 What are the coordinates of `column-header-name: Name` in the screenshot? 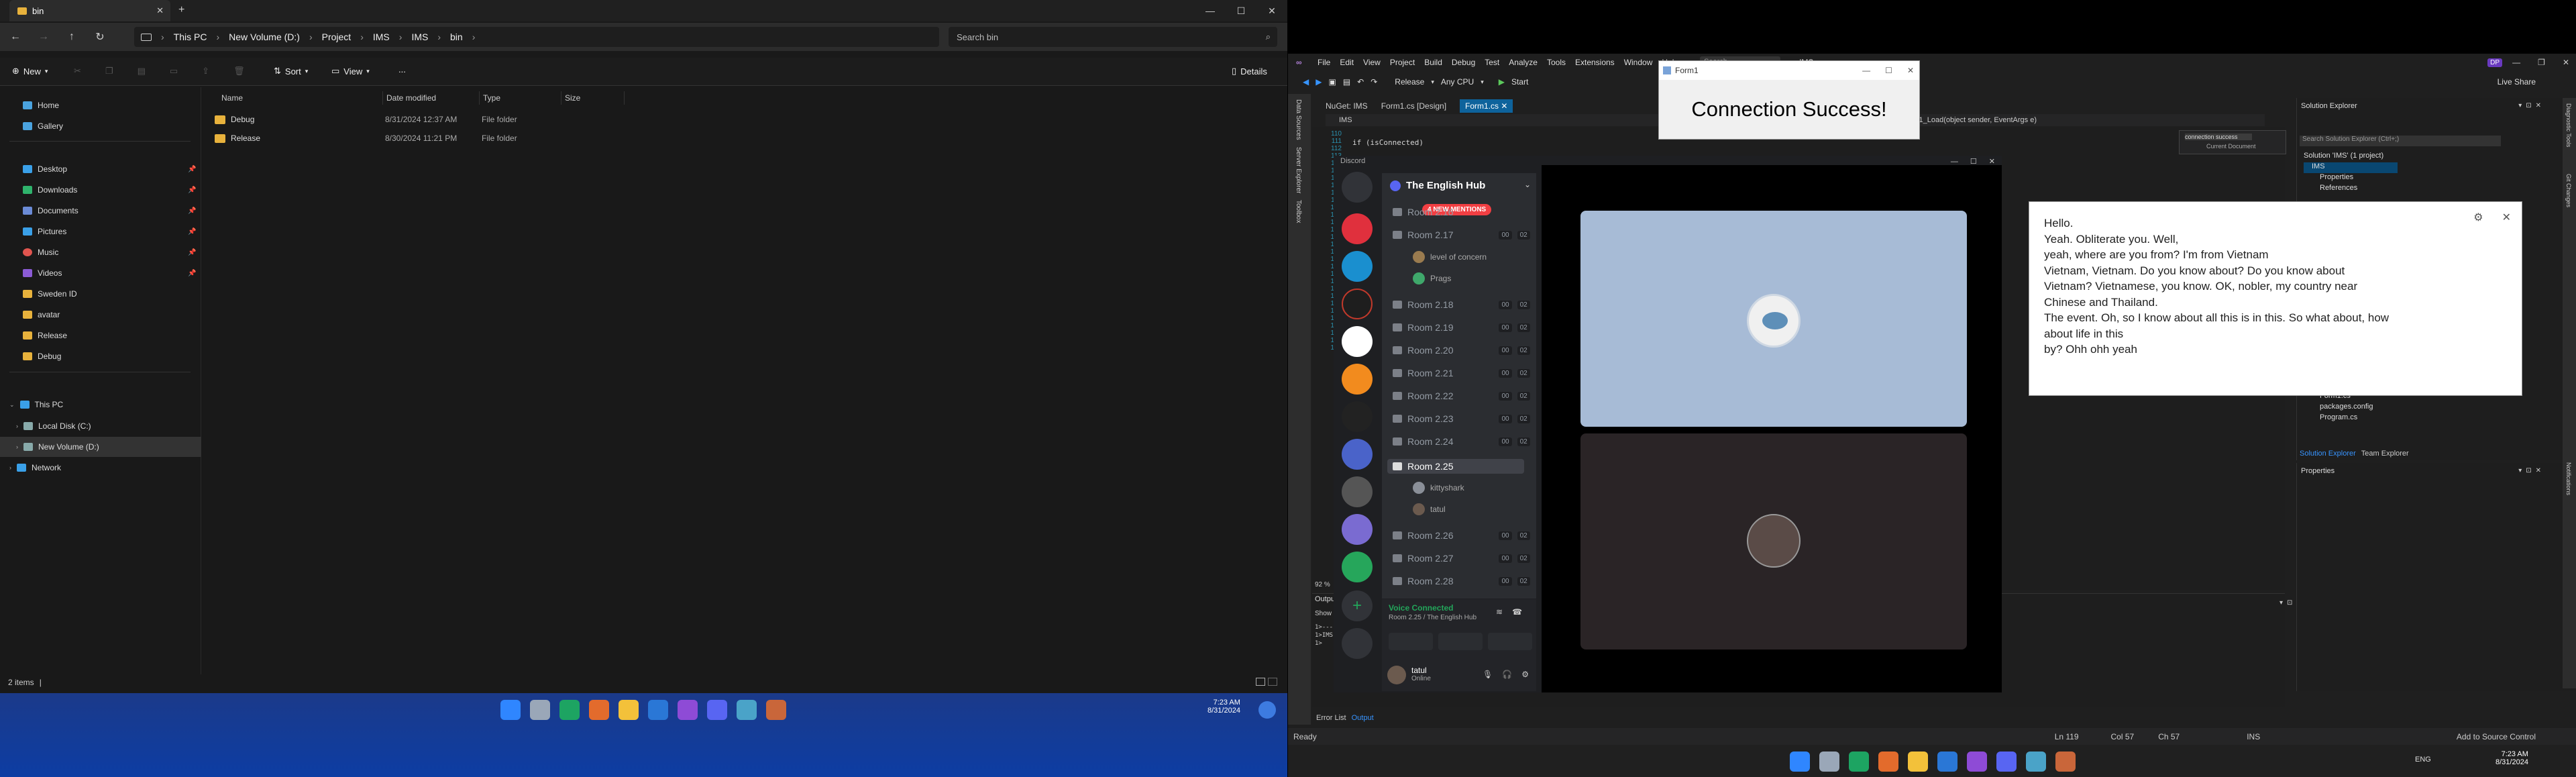 It's located at (232, 98).